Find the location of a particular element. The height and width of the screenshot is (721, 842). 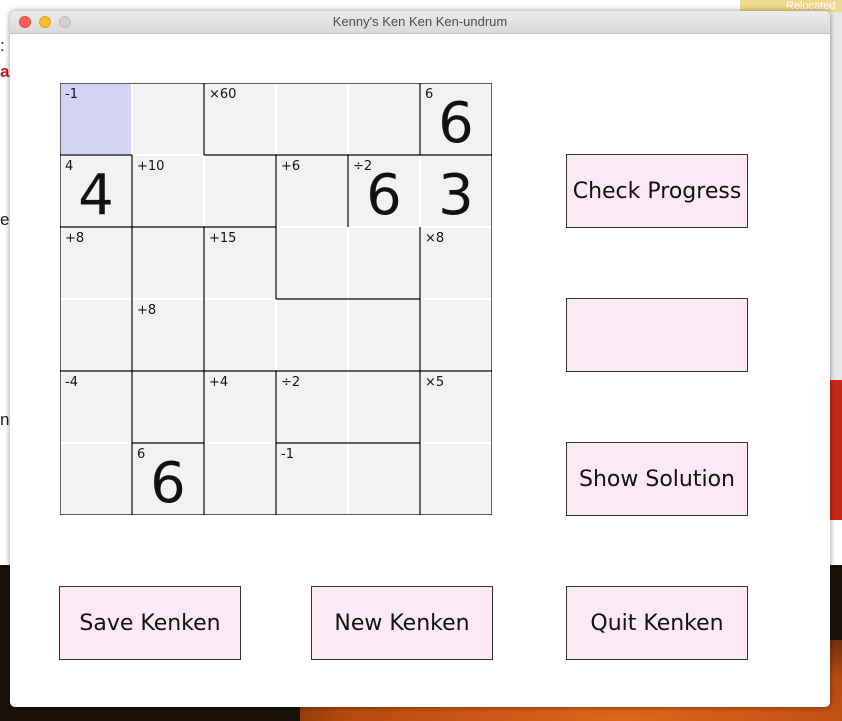

cage-clue: ×8 is located at coordinates (435, 238).